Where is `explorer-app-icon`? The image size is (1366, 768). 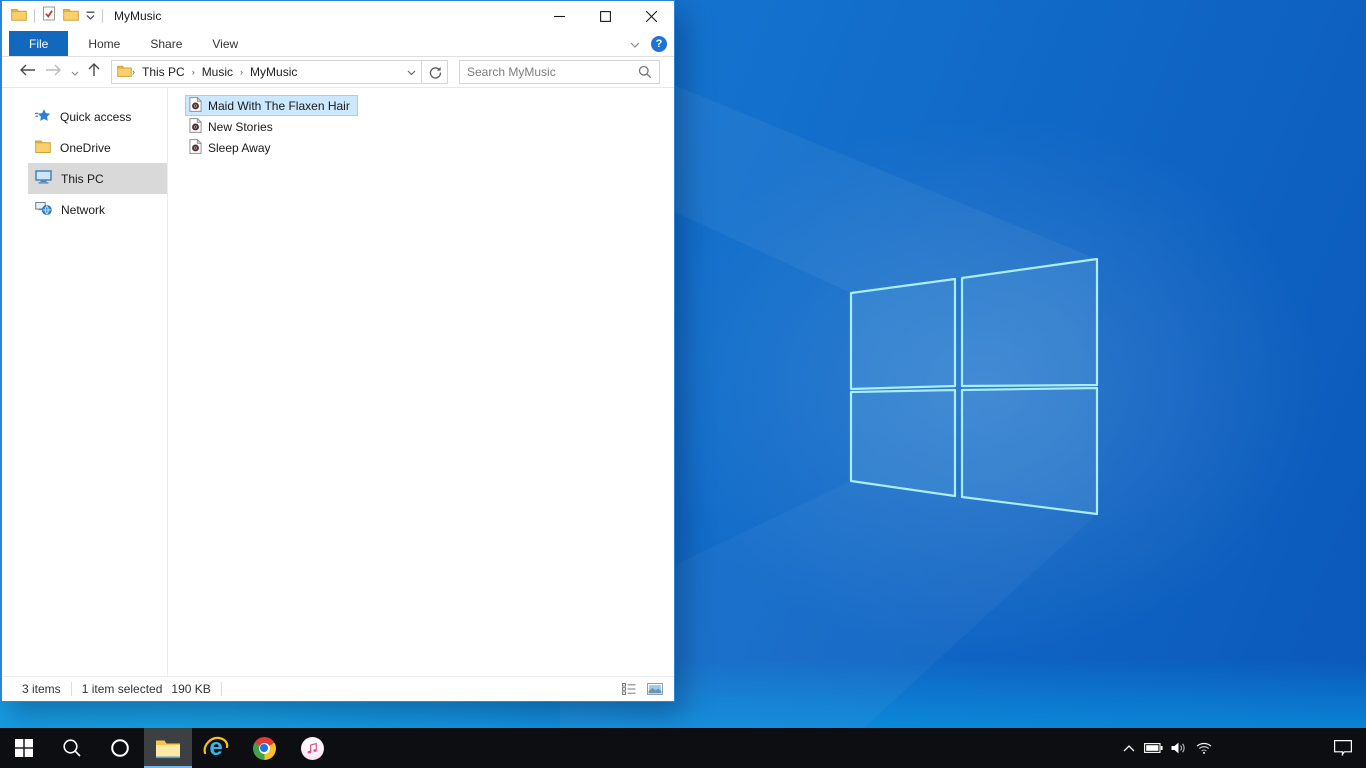 explorer-app-icon is located at coordinates (19, 16).